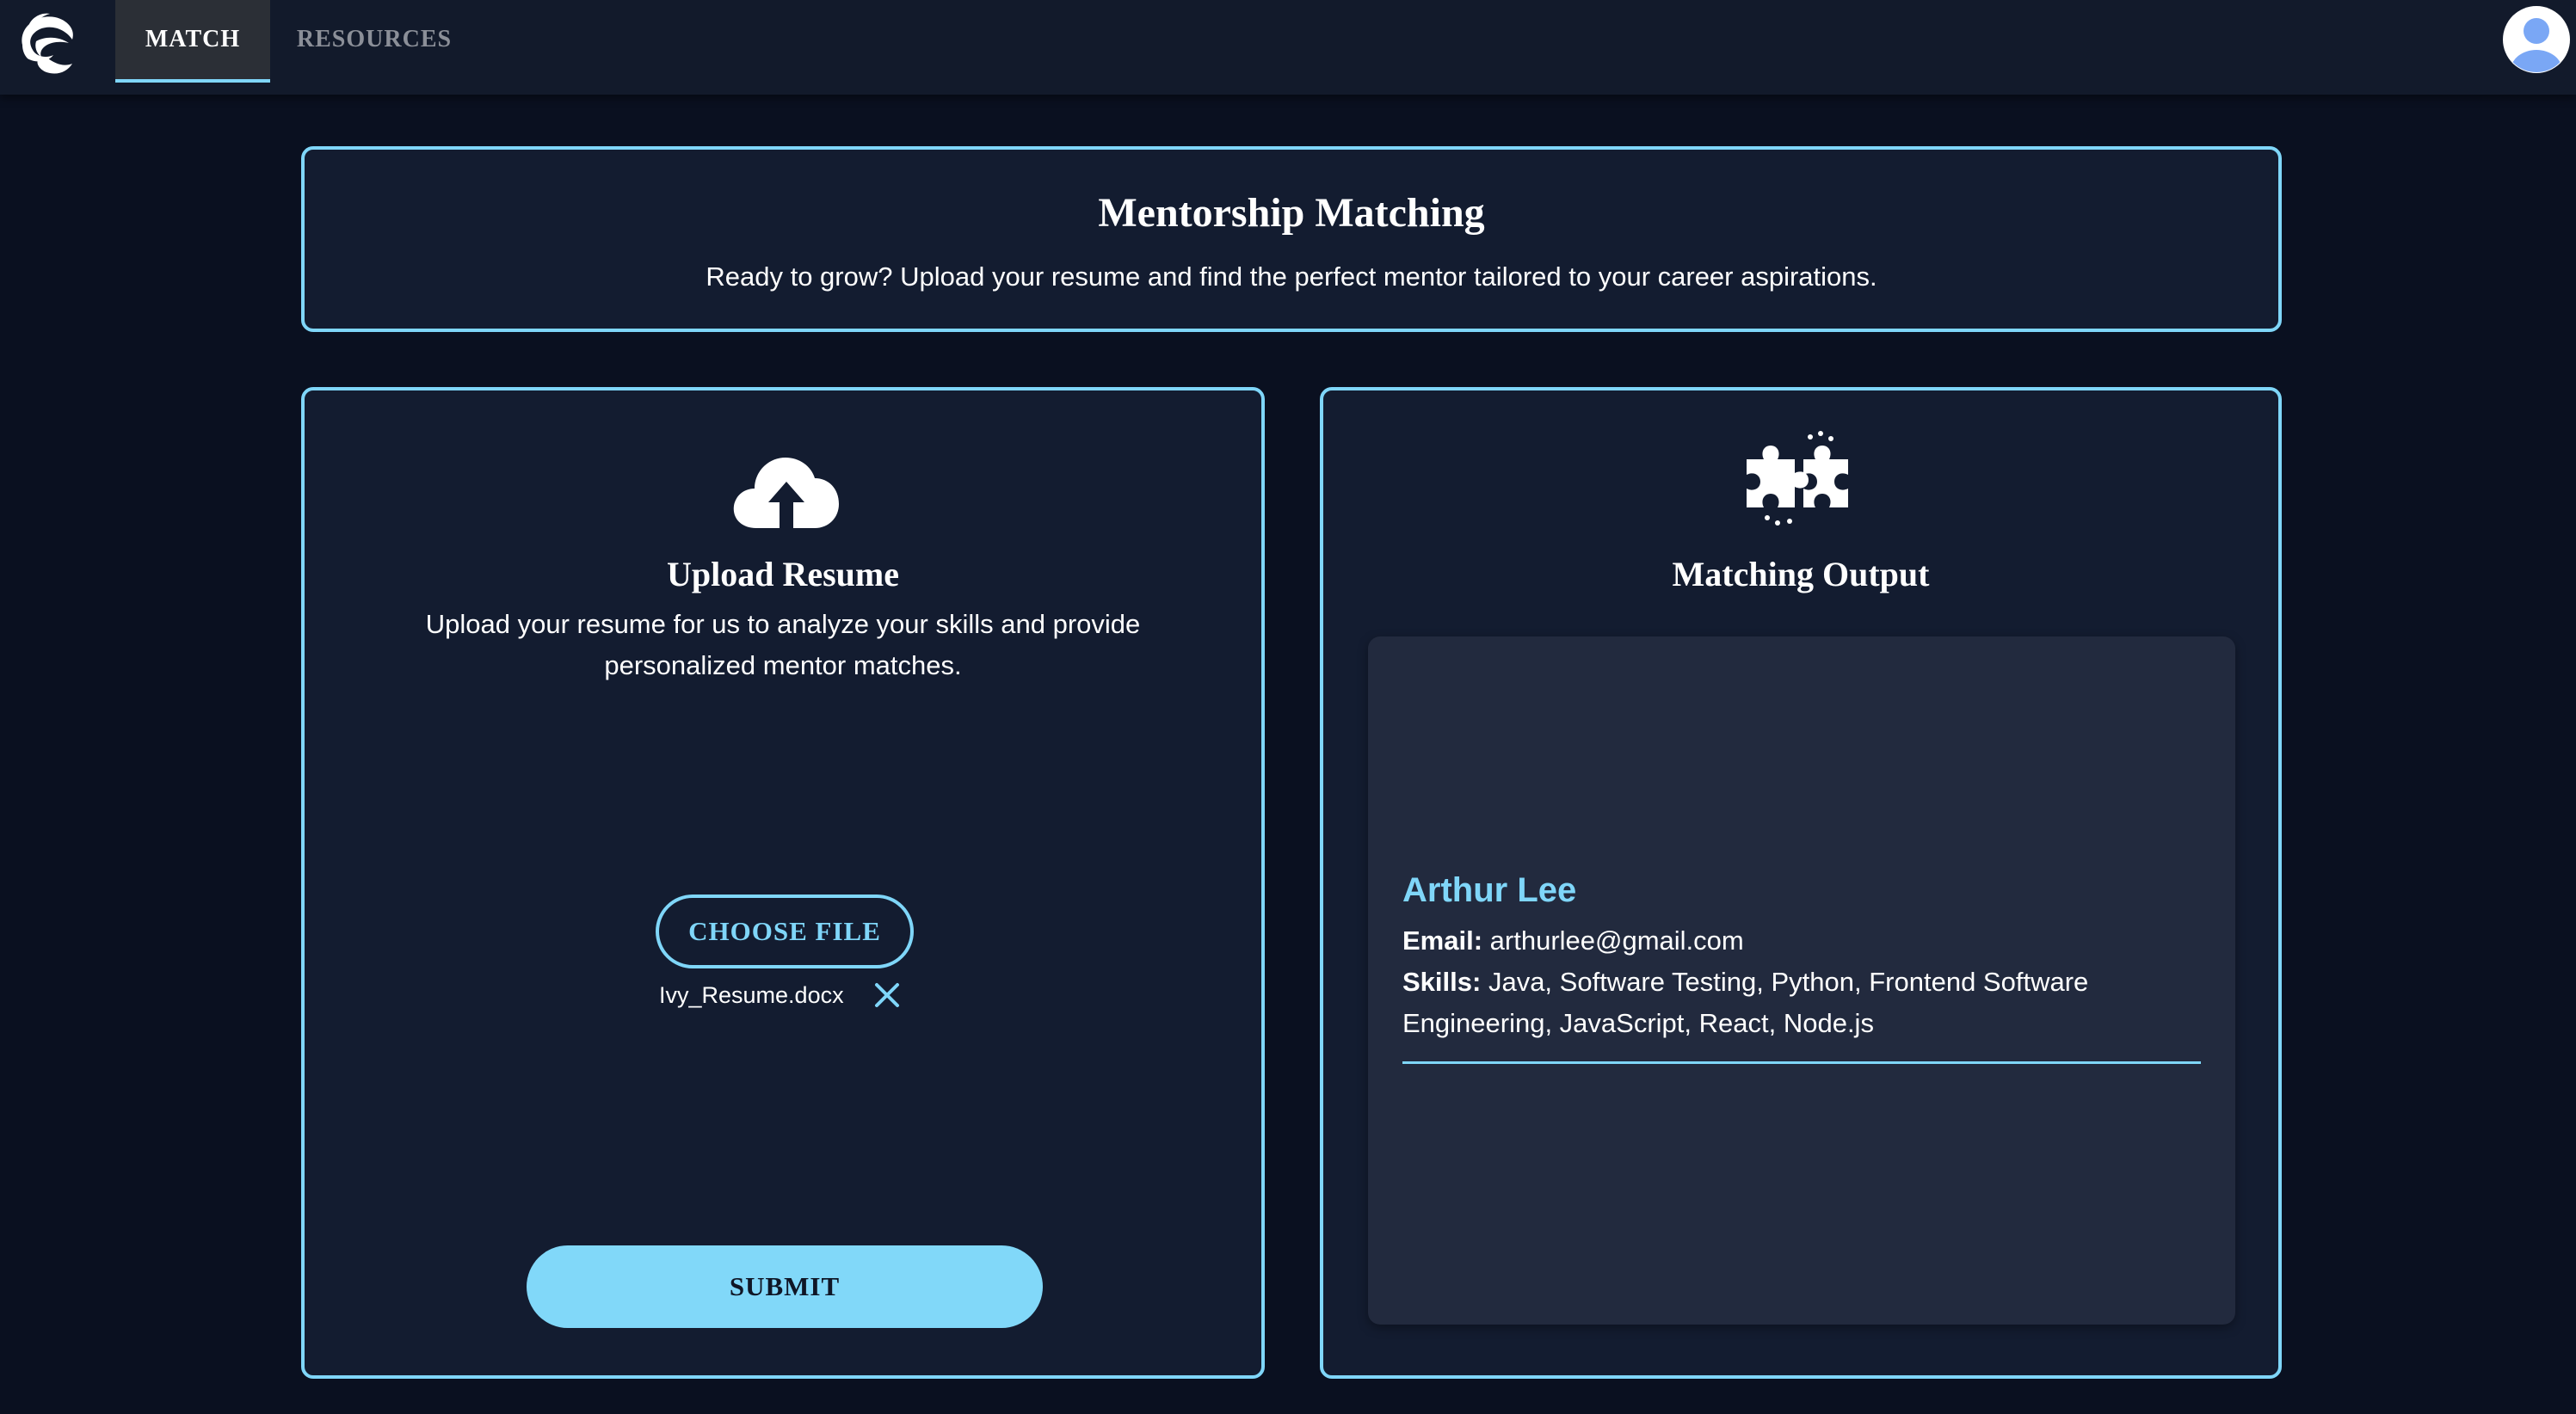 The width and height of the screenshot is (2576, 1414). What do you see at coordinates (2537, 39) in the screenshot?
I see `user-avatar-icon` at bounding box center [2537, 39].